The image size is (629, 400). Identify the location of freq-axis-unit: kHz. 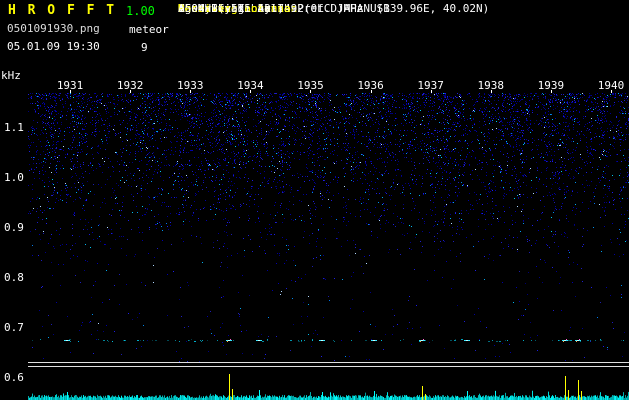
(11, 75).